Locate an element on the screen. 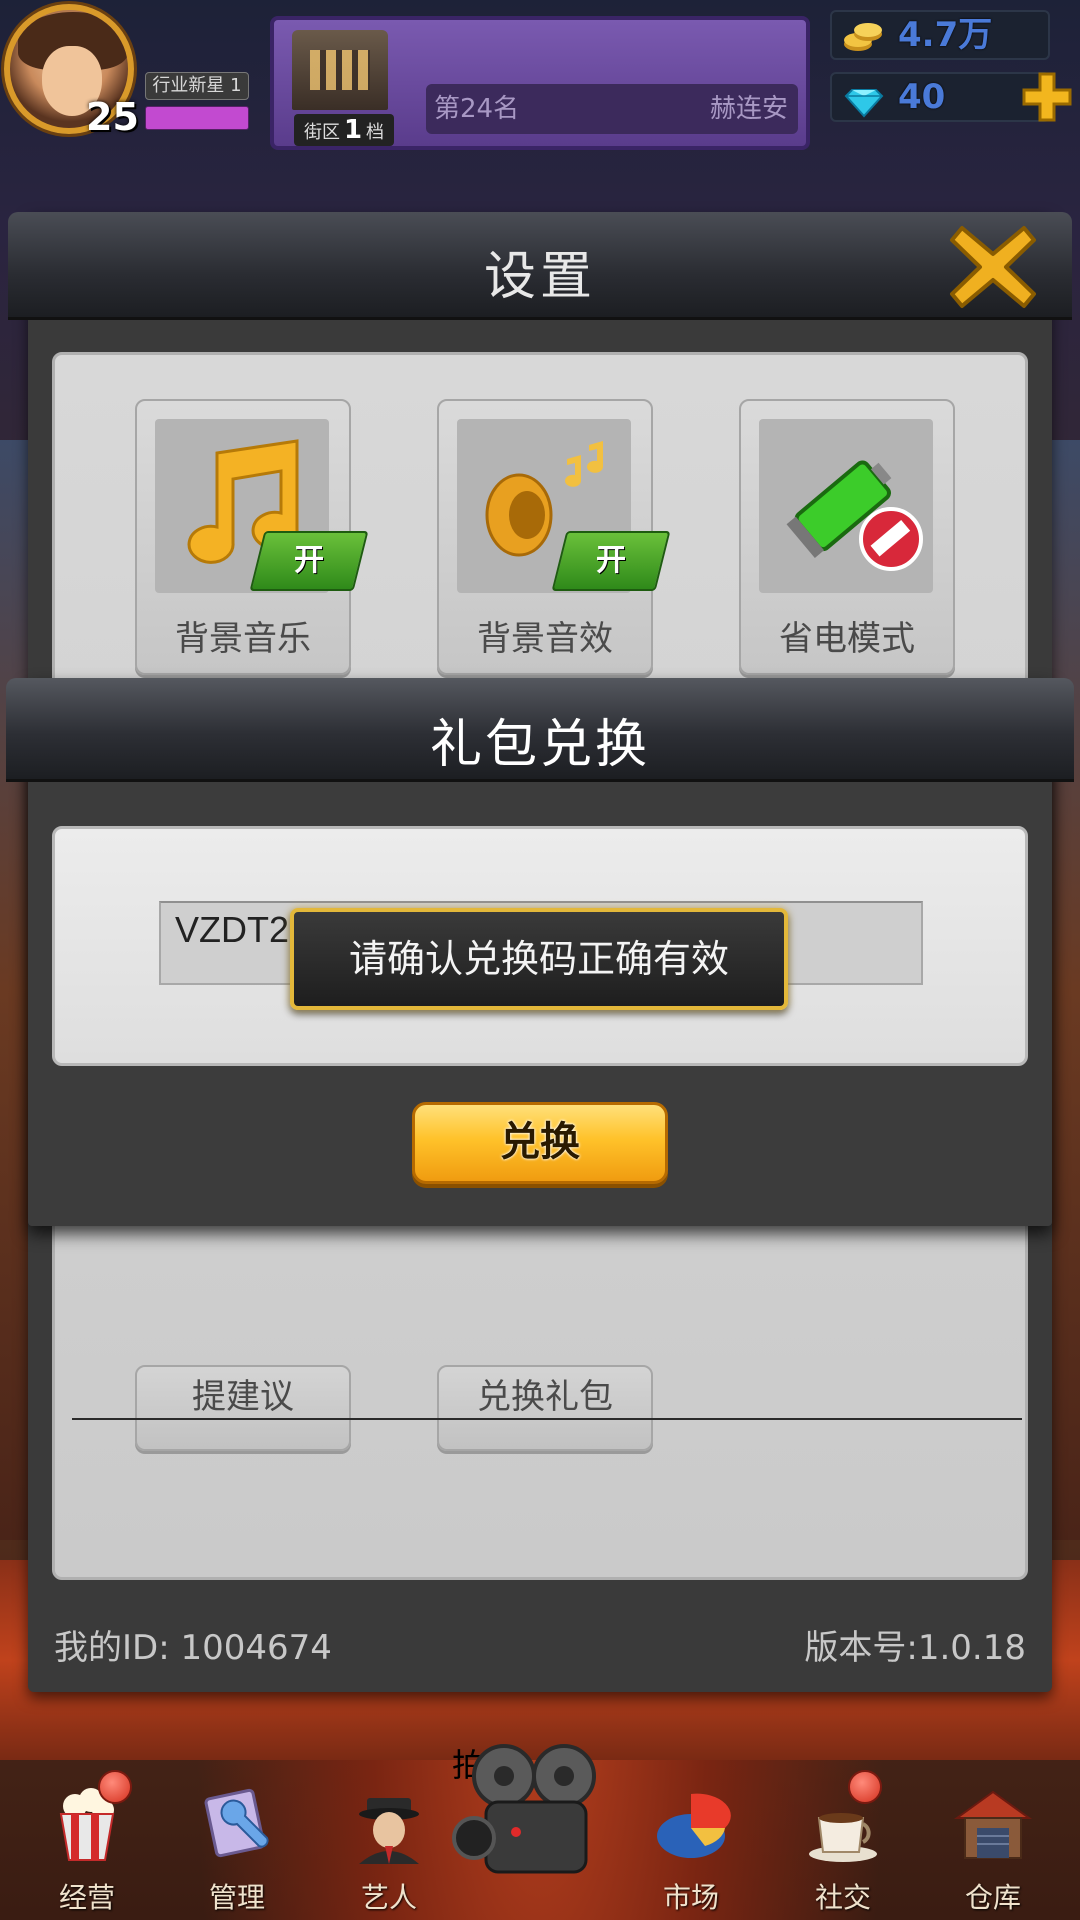  agent-icon is located at coordinates (389, 1831).